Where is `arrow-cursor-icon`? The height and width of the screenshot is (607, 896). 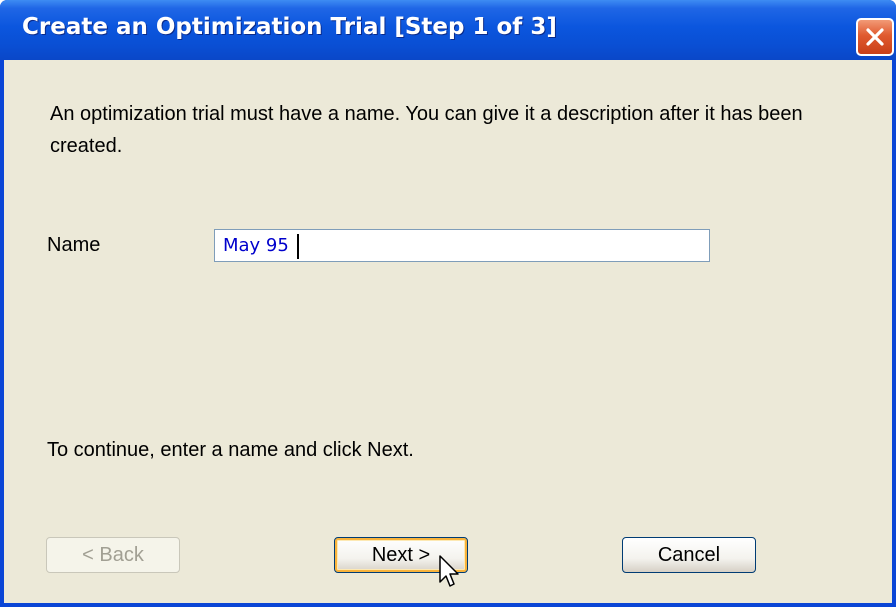 arrow-cursor-icon is located at coordinates (449, 571).